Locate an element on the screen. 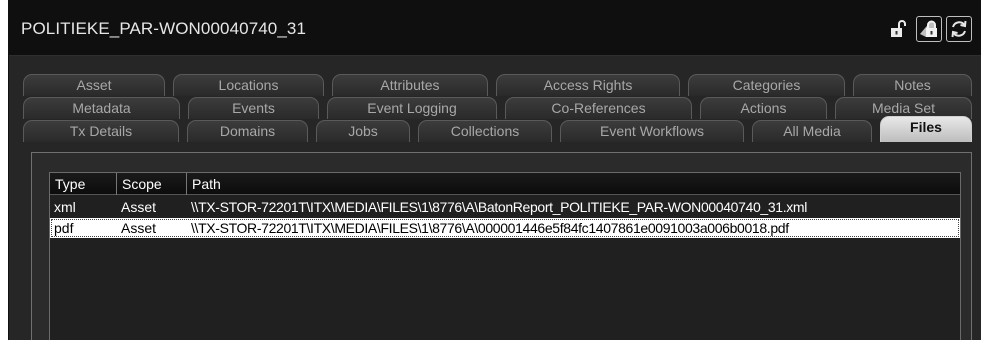 Image resolution: width=981 pixels, height=340 pixels. tab-actions: Actions is located at coordinates (763, 108).